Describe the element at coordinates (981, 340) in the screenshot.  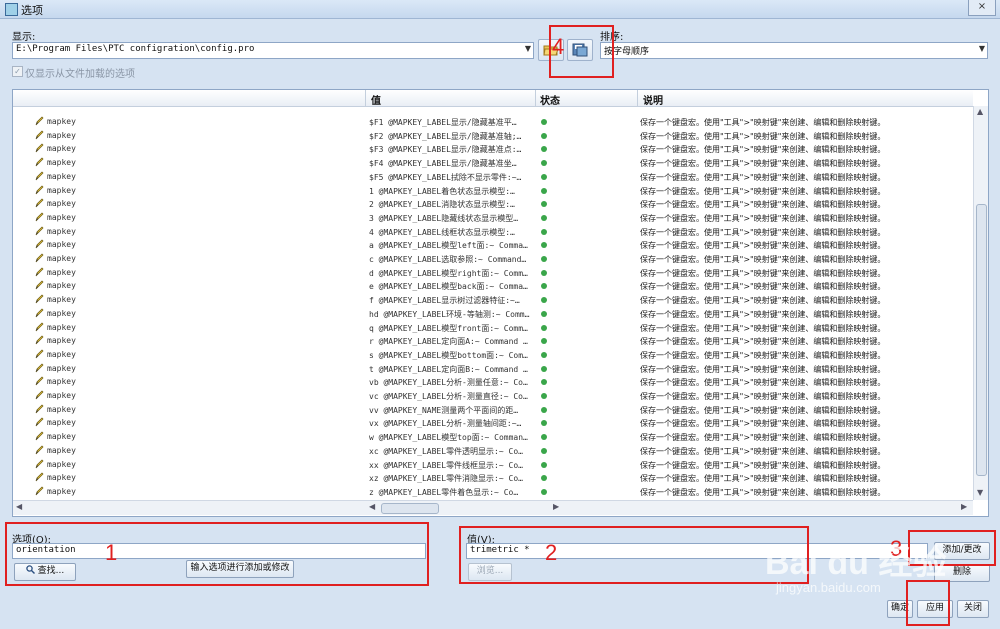
I see `vertical-scroll-thumb` at that location.